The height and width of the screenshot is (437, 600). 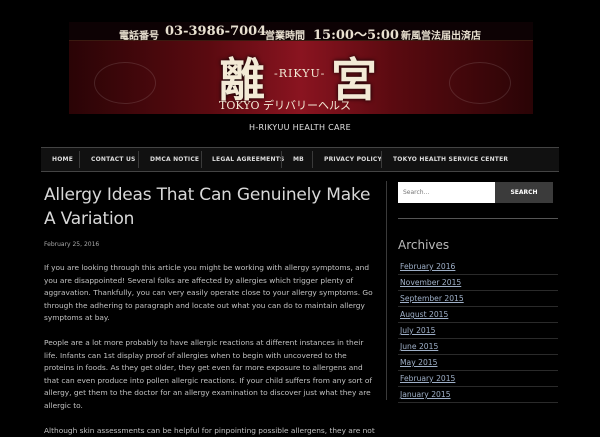 I want to click on archive-item: July 2015, so click(x=478, y=331).